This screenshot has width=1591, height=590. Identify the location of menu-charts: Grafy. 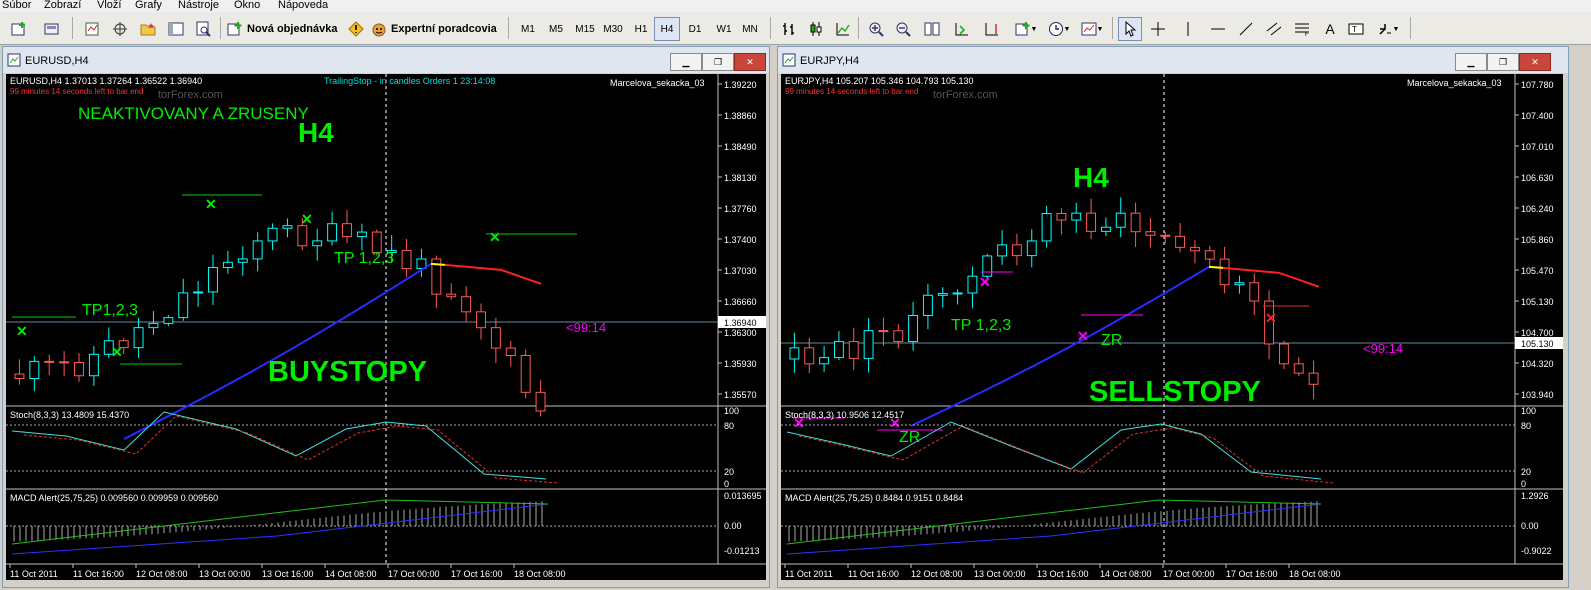
(148, 5).